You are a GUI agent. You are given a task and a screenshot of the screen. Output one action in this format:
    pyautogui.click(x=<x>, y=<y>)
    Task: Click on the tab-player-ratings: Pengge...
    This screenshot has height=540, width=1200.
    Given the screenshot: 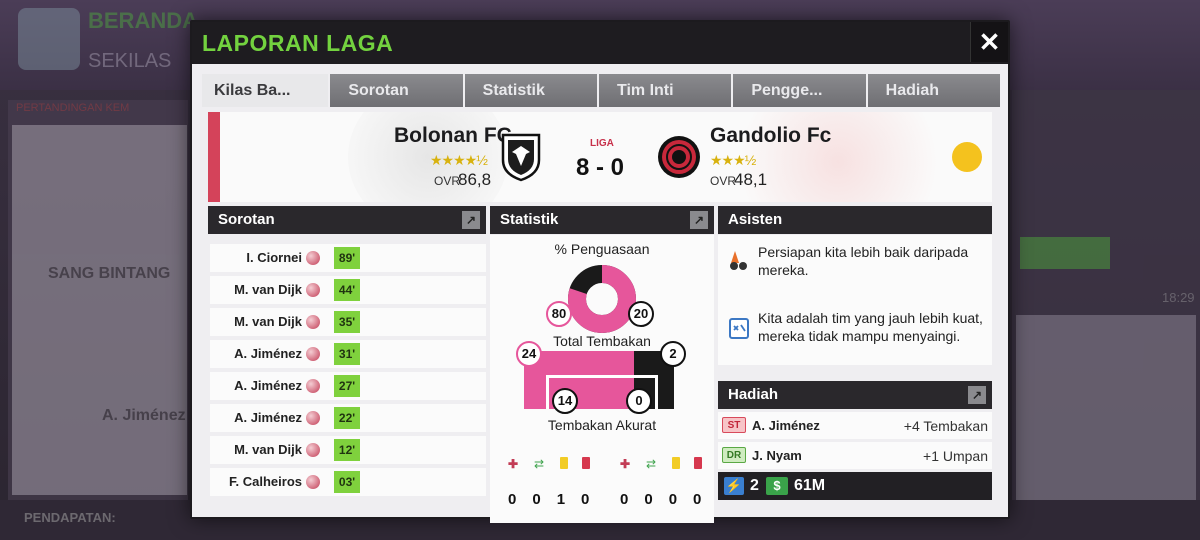 What is the action you would take?
    pyautogui.click(x=799, y=90)
    